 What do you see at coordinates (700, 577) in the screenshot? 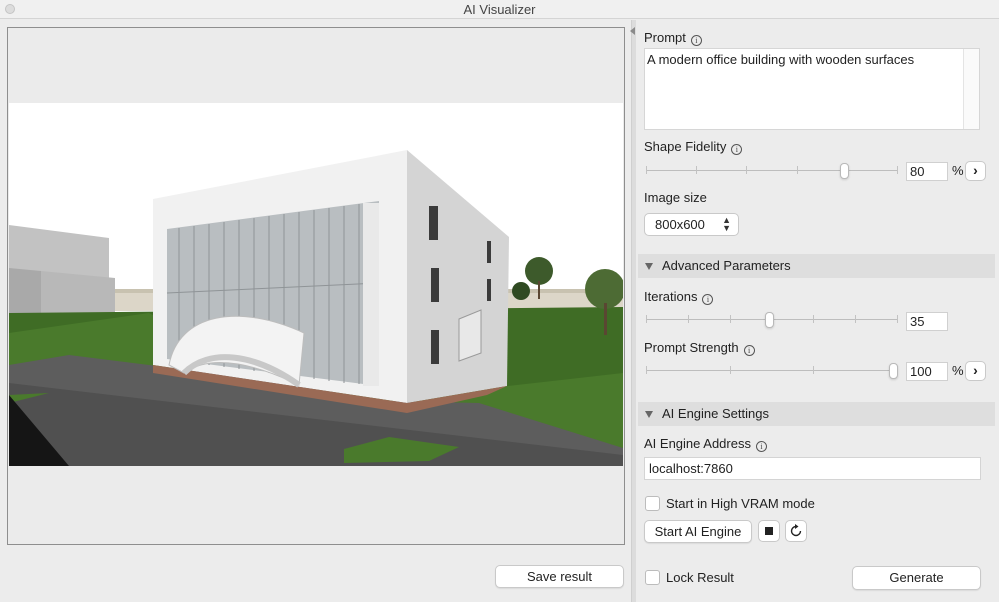
I see `lock-result-label: Lock Result` at bounding box center [700, 577].